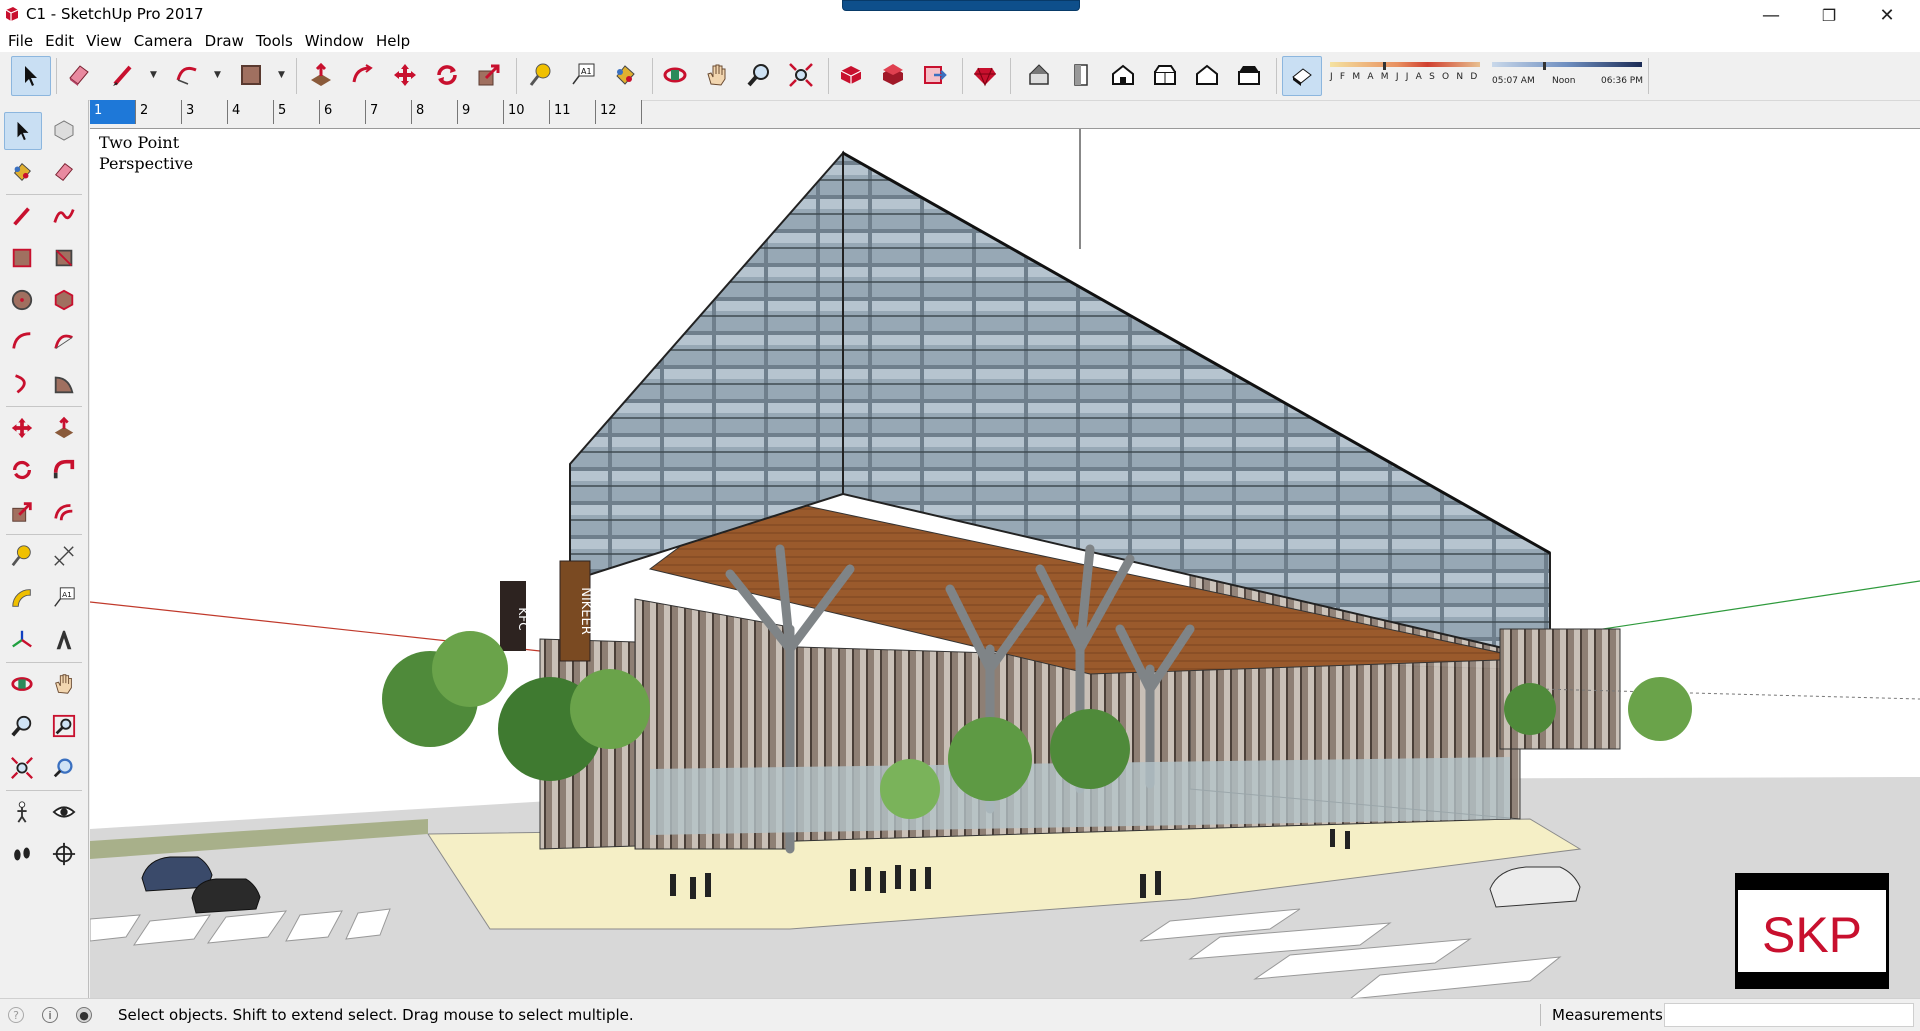 This screenshot has height=1031, width=1920. I want to click on iso-view-button, so click(1039, 75).